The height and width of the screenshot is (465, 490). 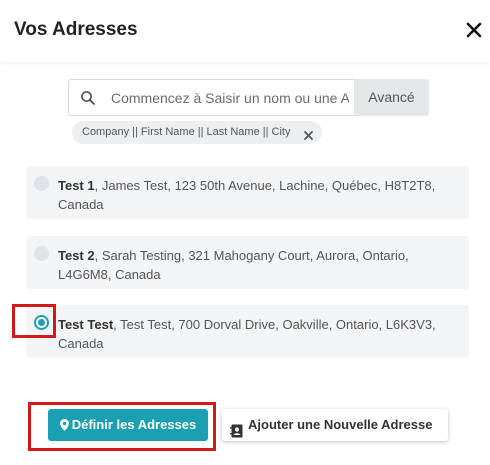 I want to click on address-search-bar: Avancé, so click(x=248, y=97).